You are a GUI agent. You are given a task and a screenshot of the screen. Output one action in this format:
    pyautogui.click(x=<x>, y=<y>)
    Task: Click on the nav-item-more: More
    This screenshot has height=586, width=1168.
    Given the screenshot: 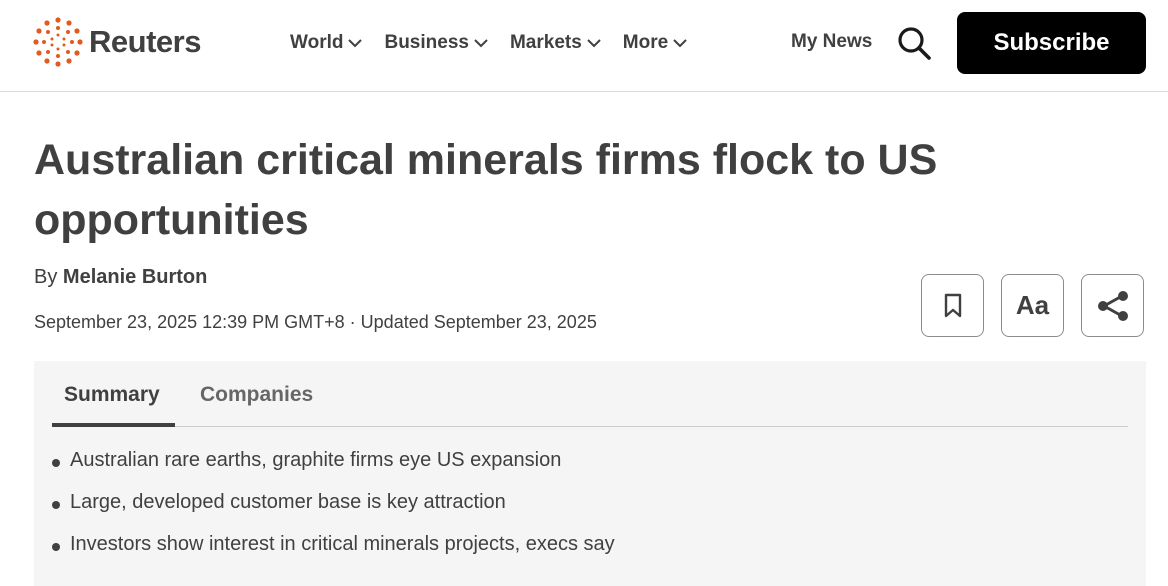 What is the action you would take?
    pyautogui.click(x=655, y=43)
    